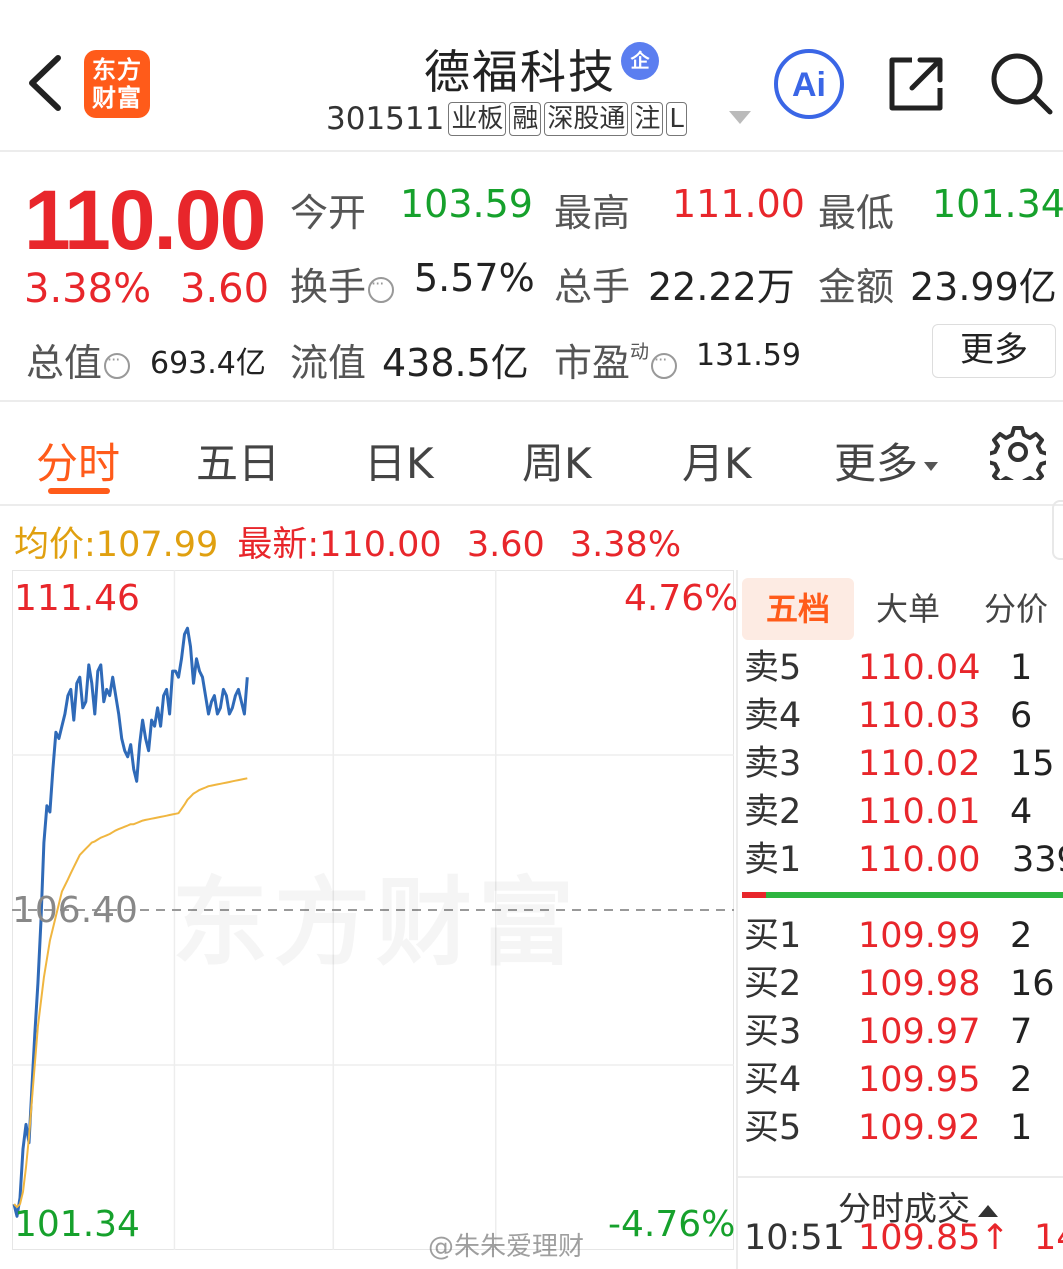 Image resolution: width=1063 pixels, height=1269 pixels. I want to click on trade-volume: 14, so click(1048, 1238).